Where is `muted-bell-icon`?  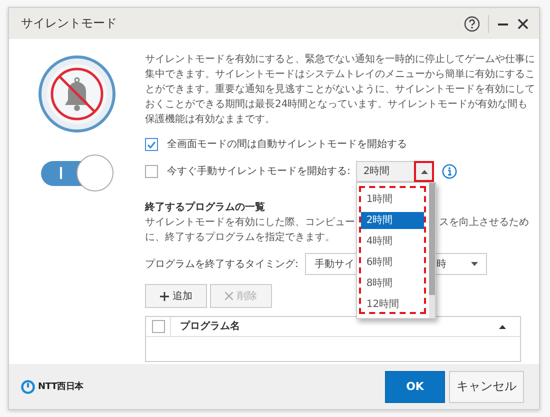
muted-bell-icon is located at coordinates (77, 94).